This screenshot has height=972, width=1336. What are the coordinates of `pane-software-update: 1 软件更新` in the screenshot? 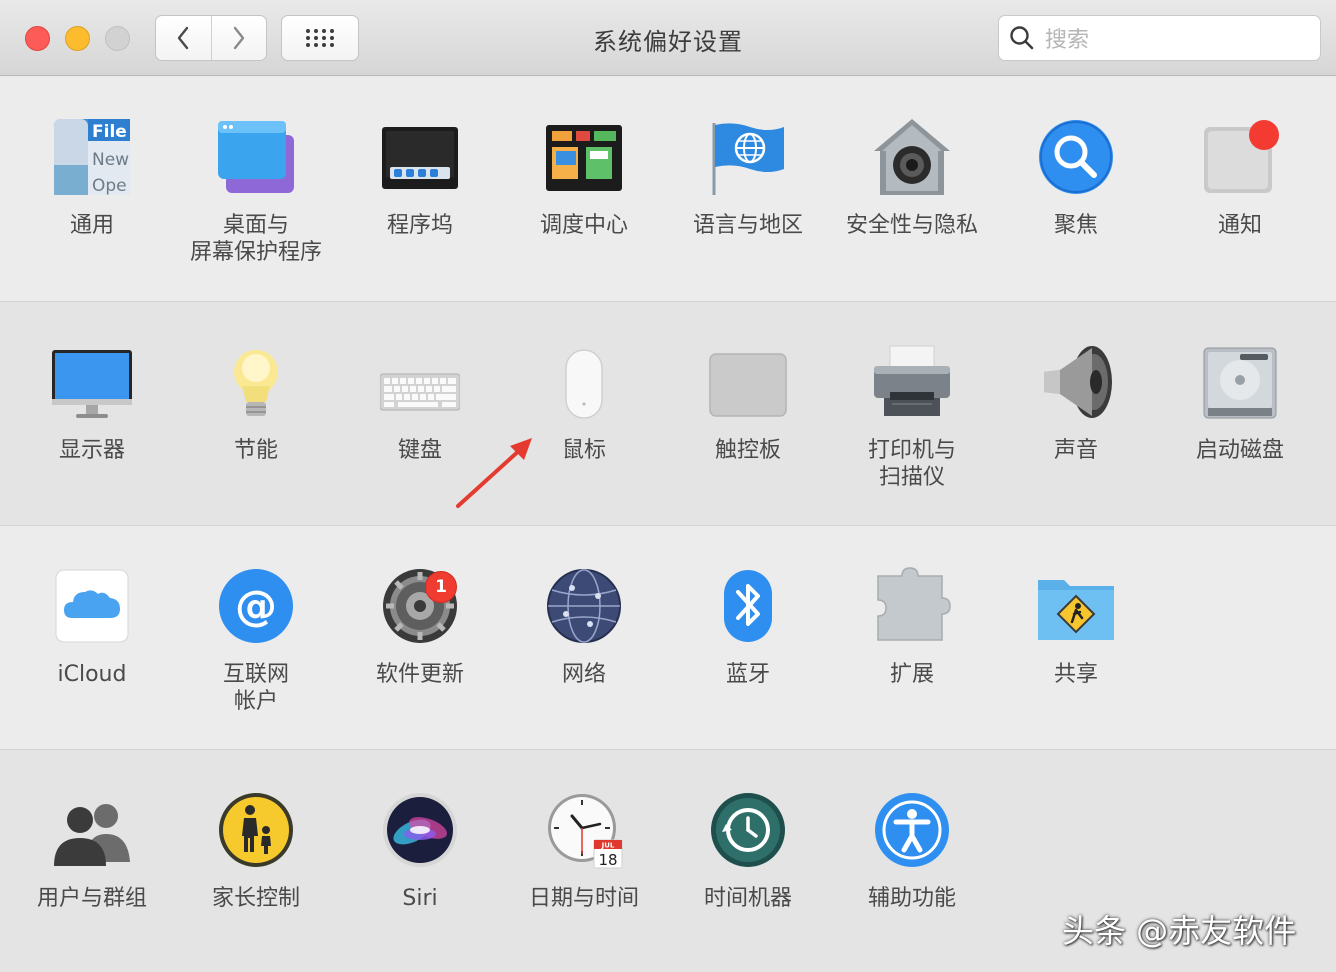 It's located at (420, 638).